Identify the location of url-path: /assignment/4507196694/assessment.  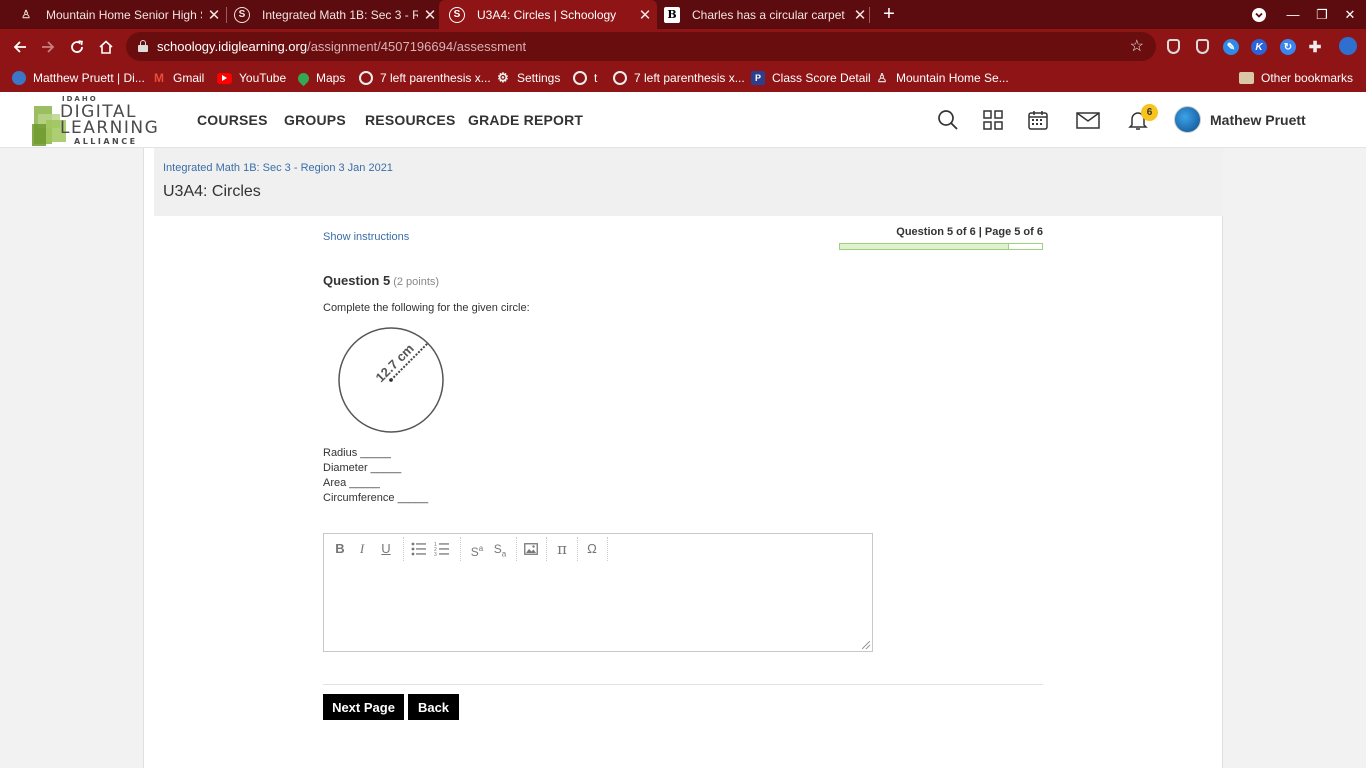
(417, 46).